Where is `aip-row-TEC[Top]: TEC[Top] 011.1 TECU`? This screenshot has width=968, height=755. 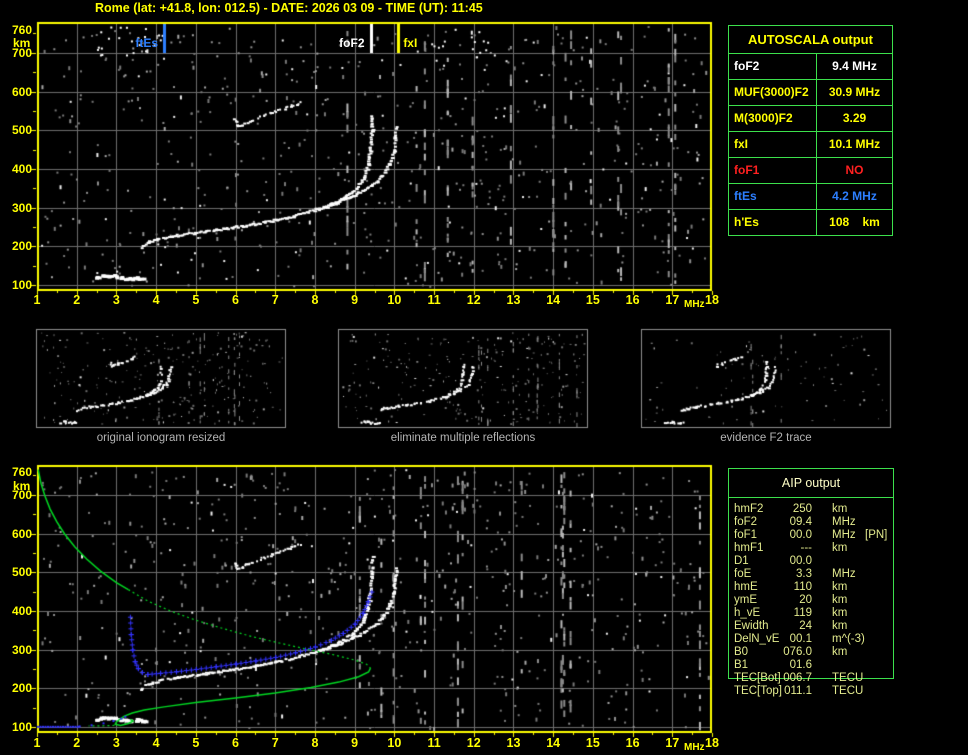 aip-row-TEC[Top]: TEC[Top] 011.1 TECU is located at coordinates (810, 691).